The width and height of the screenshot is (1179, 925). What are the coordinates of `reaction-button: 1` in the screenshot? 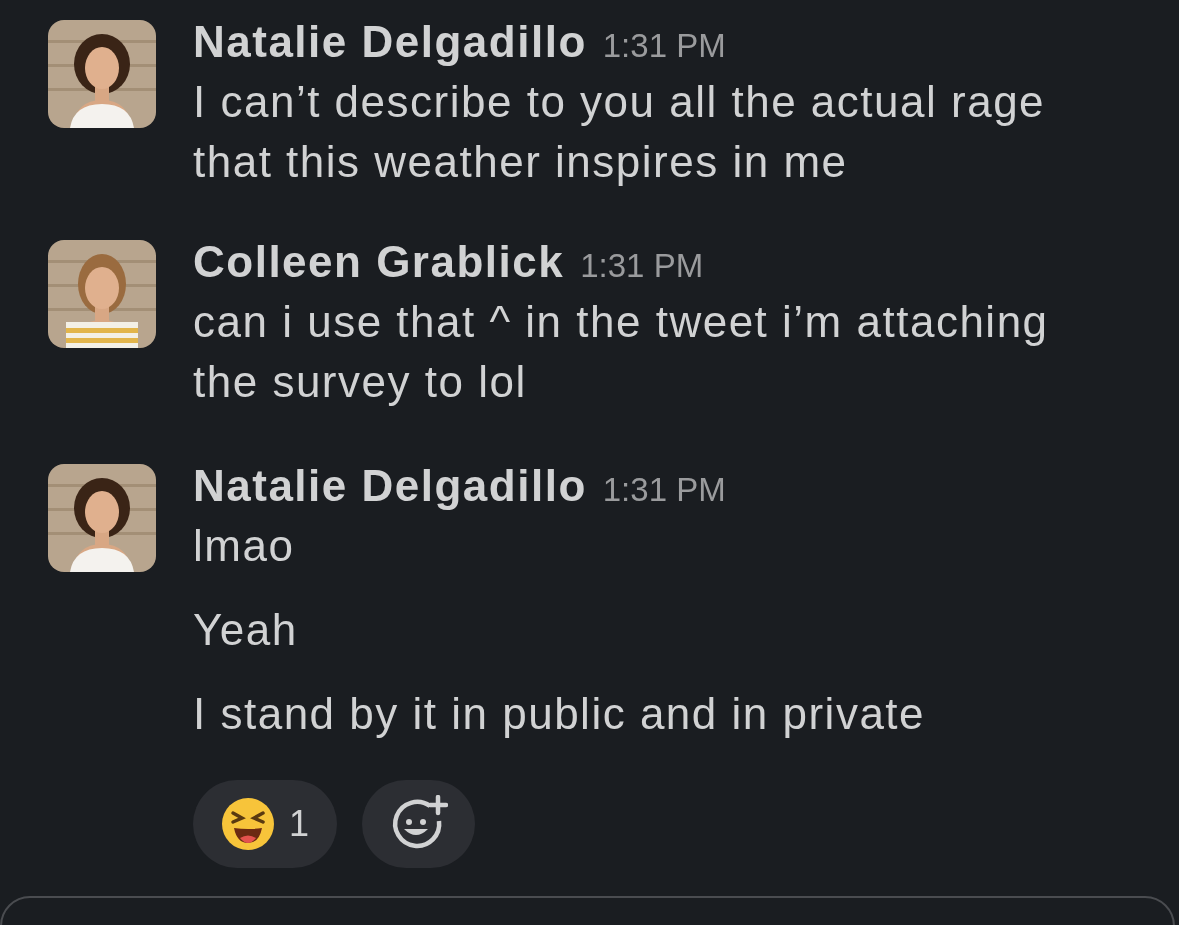 It's located at (265, 824).